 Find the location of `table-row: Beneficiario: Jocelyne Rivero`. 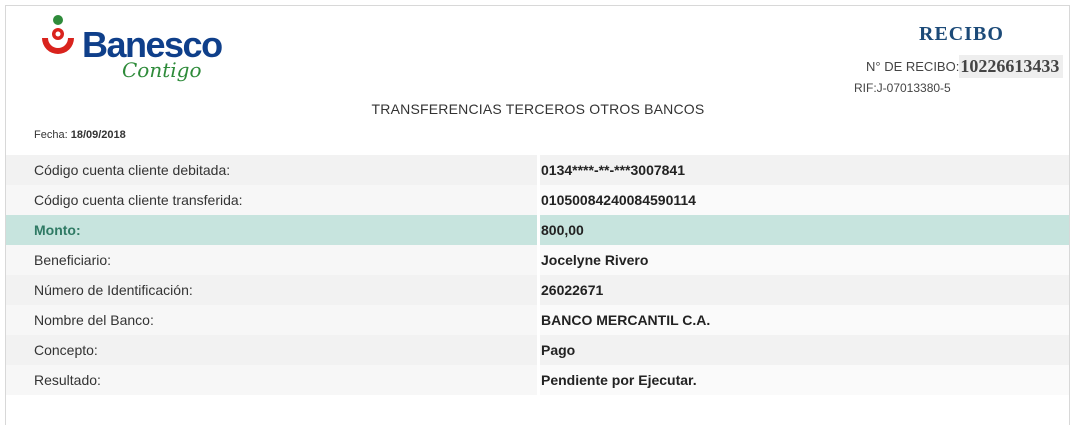

table-row: Beneficiario: Jocelyne Rivero is located at coordinates (537, 260).